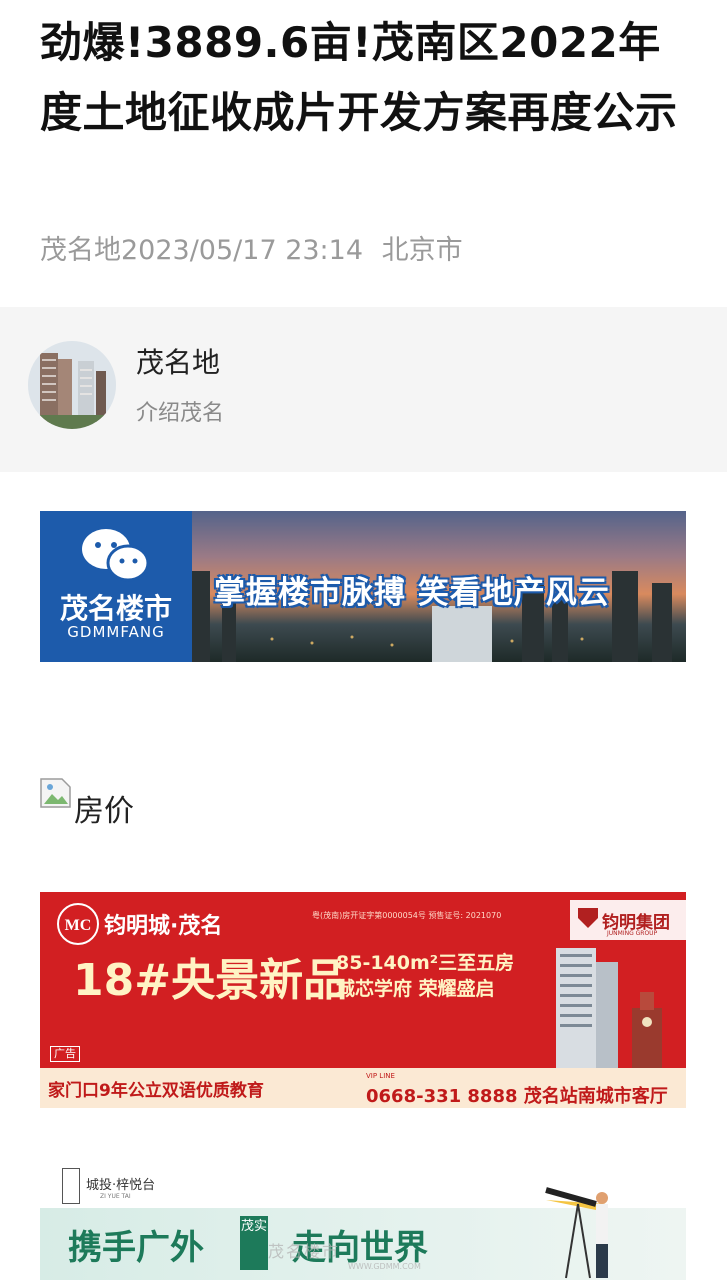 The height and width of the screenshot is (1280, 727). Describe the element at coordinates (517, 1095) in the screenshot. I see `ad-phone: 0668-331 8888 茂名站南城市客厅` at that location.